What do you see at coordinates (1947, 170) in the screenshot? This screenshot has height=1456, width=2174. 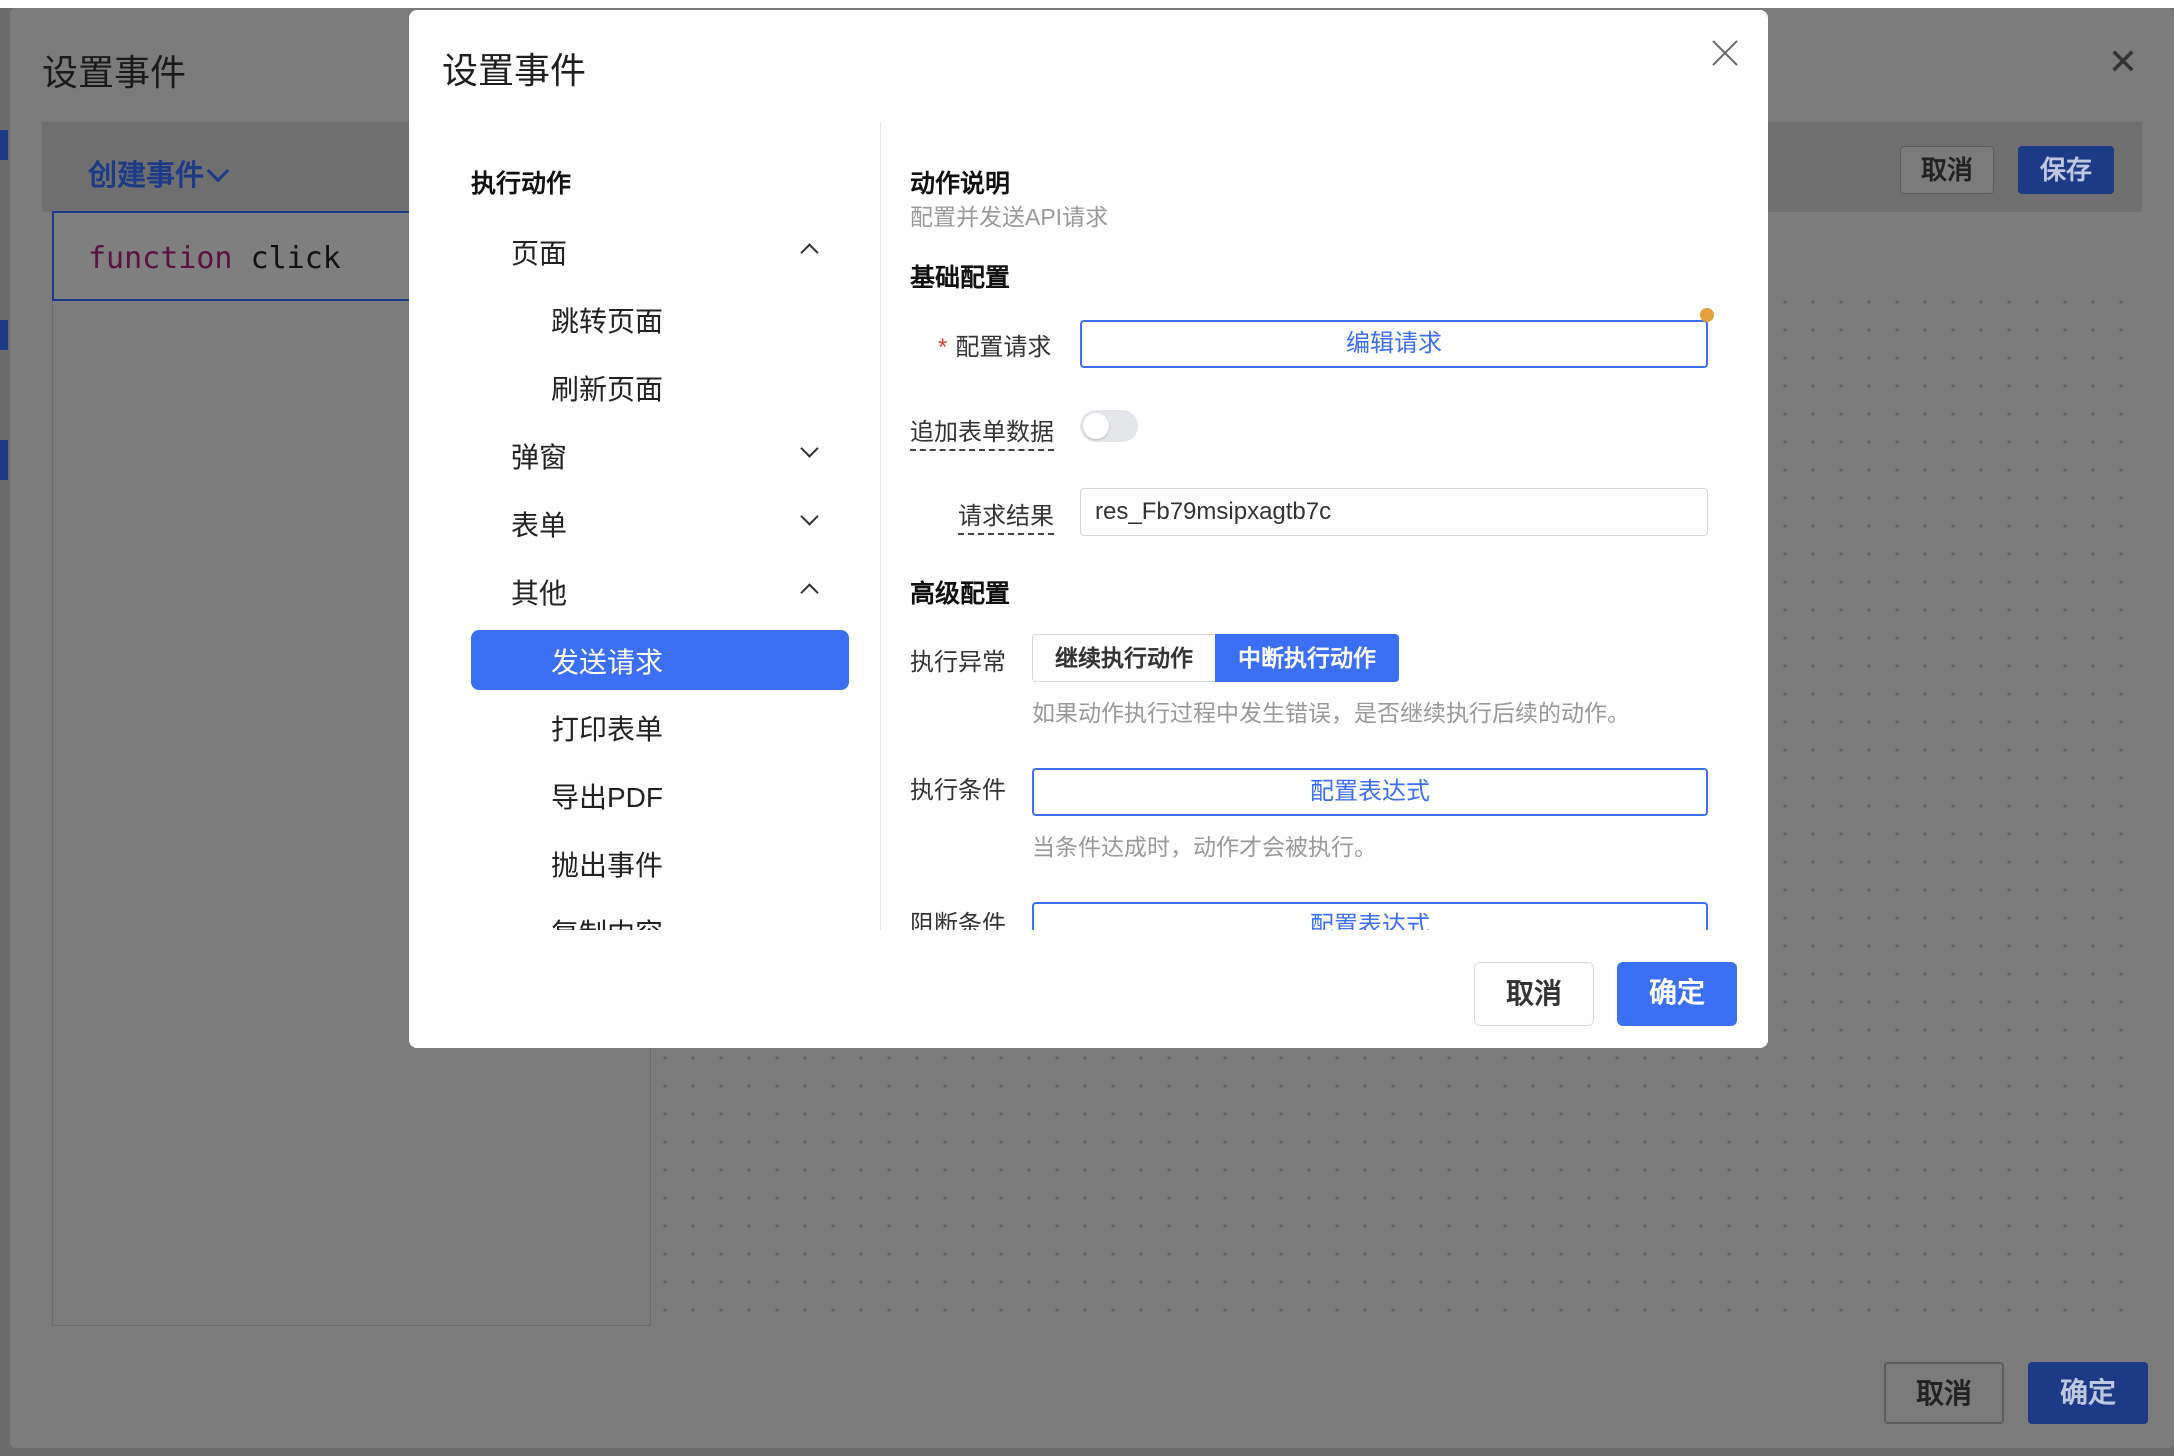 I see `background-cancel-button: 取消` at bounding box center [1947, 170].